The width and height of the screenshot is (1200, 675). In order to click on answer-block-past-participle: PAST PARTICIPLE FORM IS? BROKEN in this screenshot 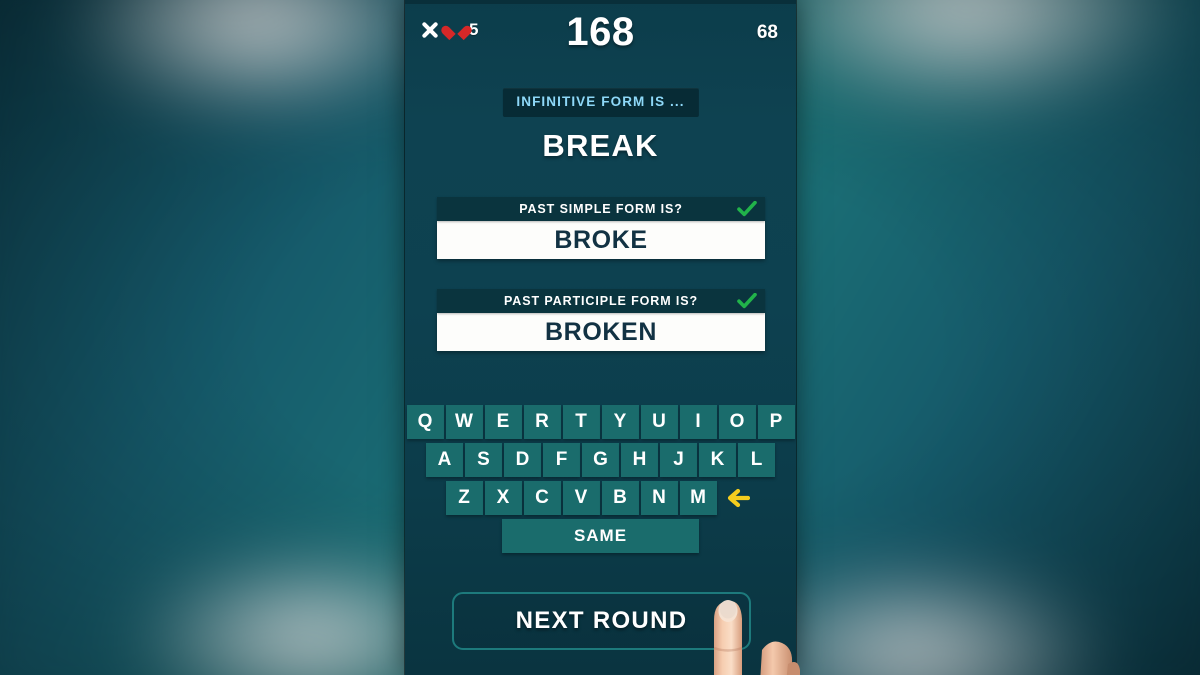, I will do `click(601, 320)`.